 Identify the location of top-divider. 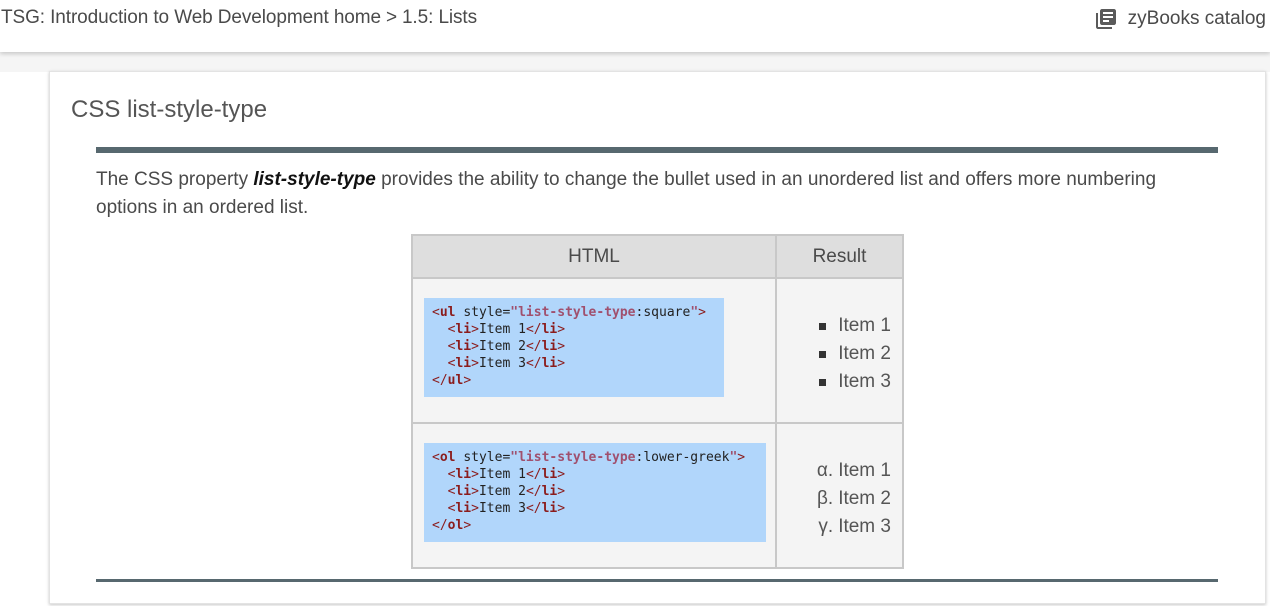
(657, 150).